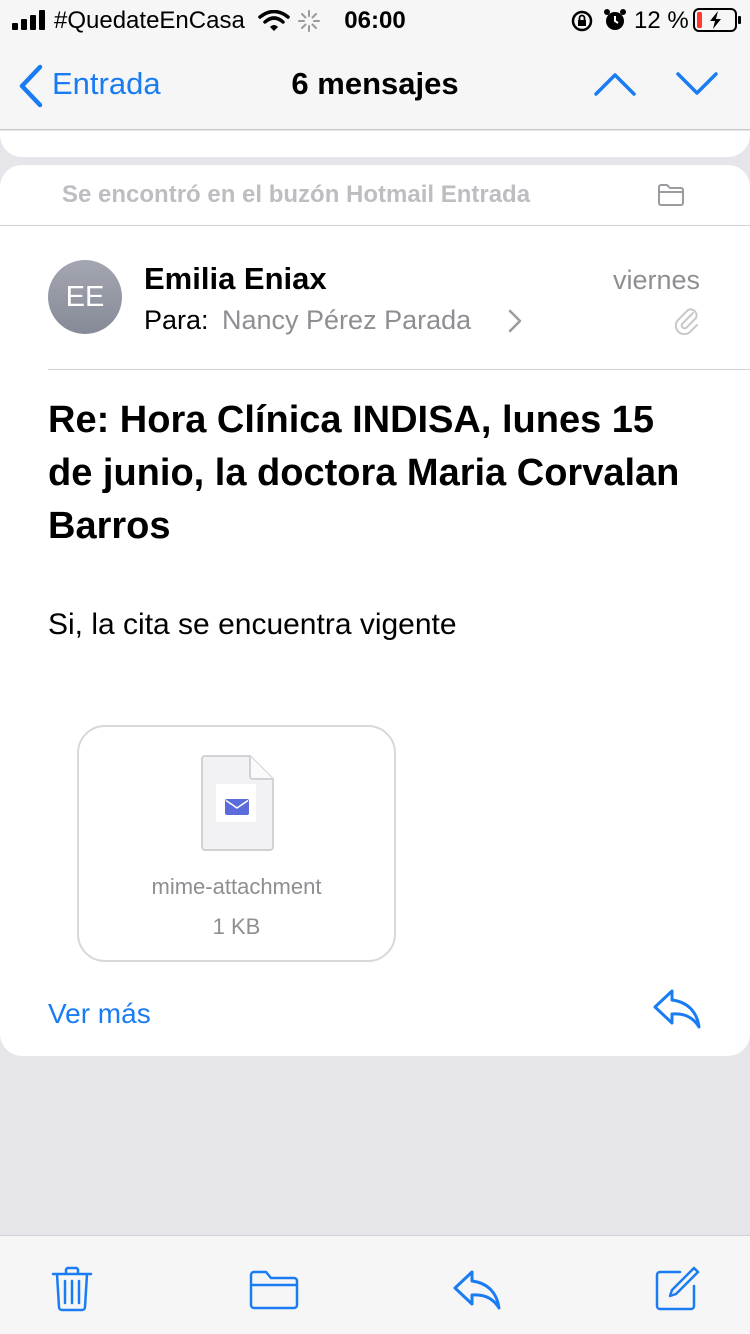 The image size is (750, 1334). What do you see at coordinates (375, 1284) in the screenshot?
I see `bottom-toolbar` at bounding box center [375, 1284].